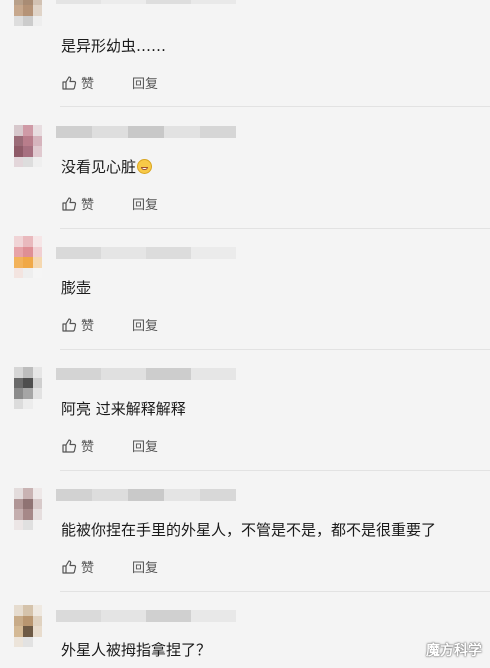 This screenshot has height=668, width=490. Describe the element at coordinates (145, 166) in the screenshot. I see `grinning-emoji-icon` at that location.